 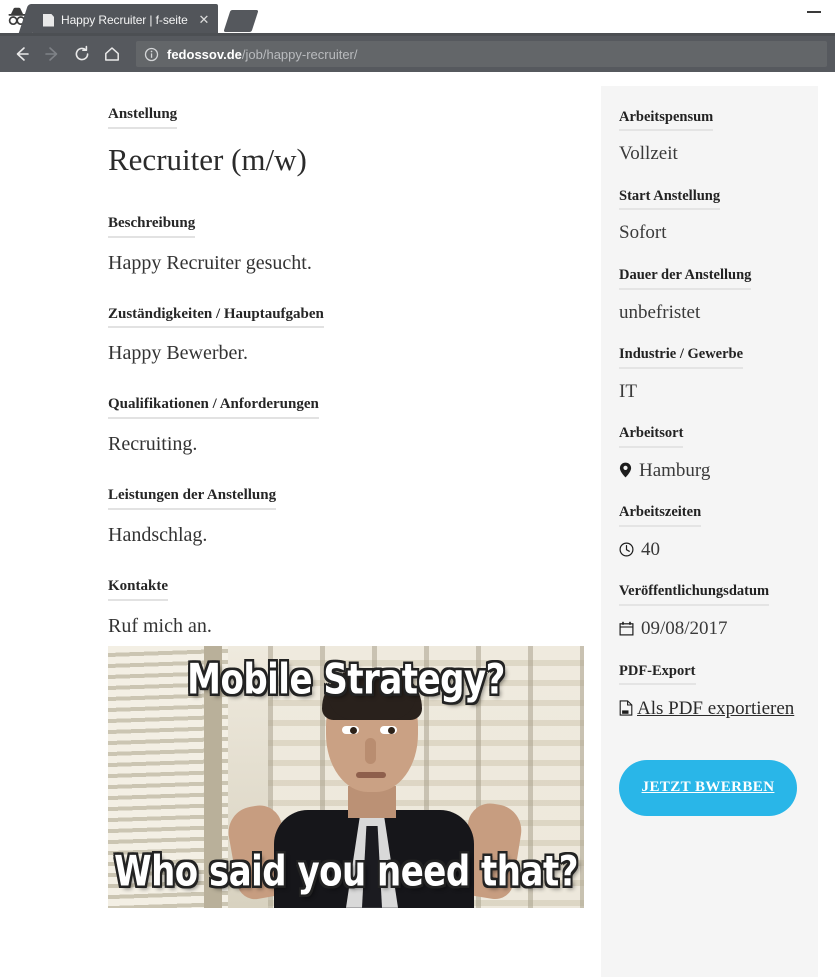 I want to click on section-body: Ruf mich an., so click(x=160, y=625).